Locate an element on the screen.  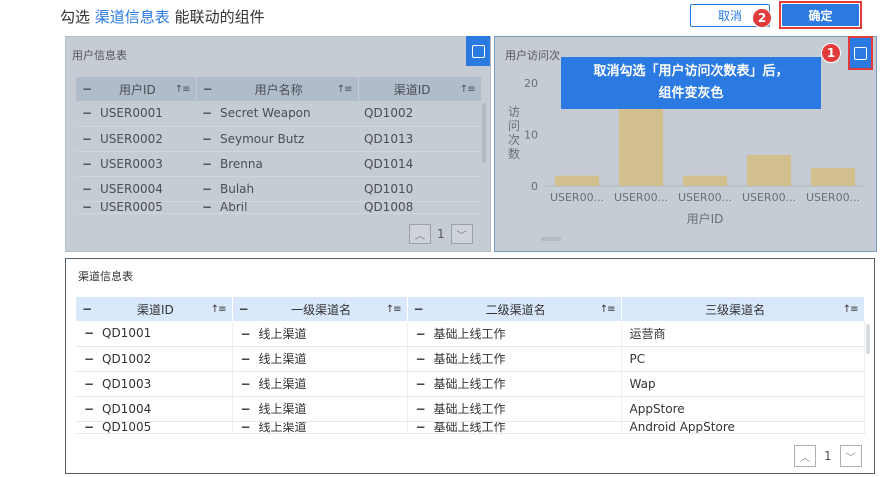
checkbox-icon is located at coordinates (478, 51).